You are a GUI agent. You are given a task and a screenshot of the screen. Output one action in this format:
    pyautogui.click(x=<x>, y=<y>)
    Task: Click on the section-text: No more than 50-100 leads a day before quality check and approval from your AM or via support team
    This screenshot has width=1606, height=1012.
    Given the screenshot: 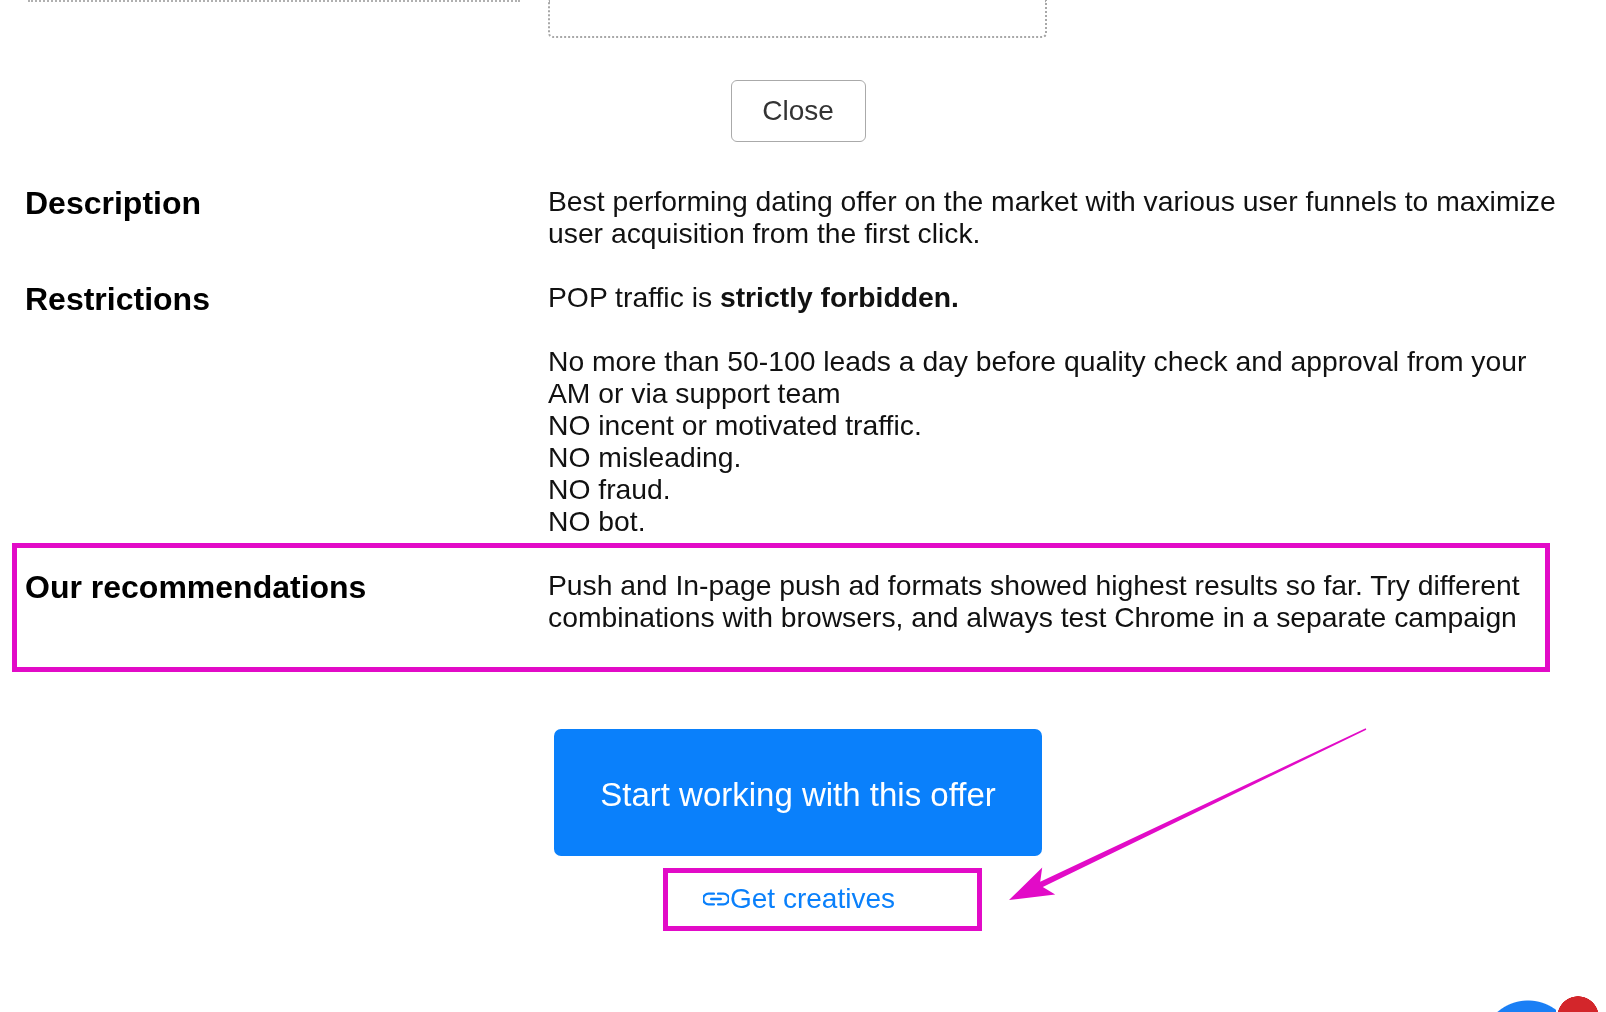 What is the action you would take?
    pyautogui.click(x=1038, y=377)
    